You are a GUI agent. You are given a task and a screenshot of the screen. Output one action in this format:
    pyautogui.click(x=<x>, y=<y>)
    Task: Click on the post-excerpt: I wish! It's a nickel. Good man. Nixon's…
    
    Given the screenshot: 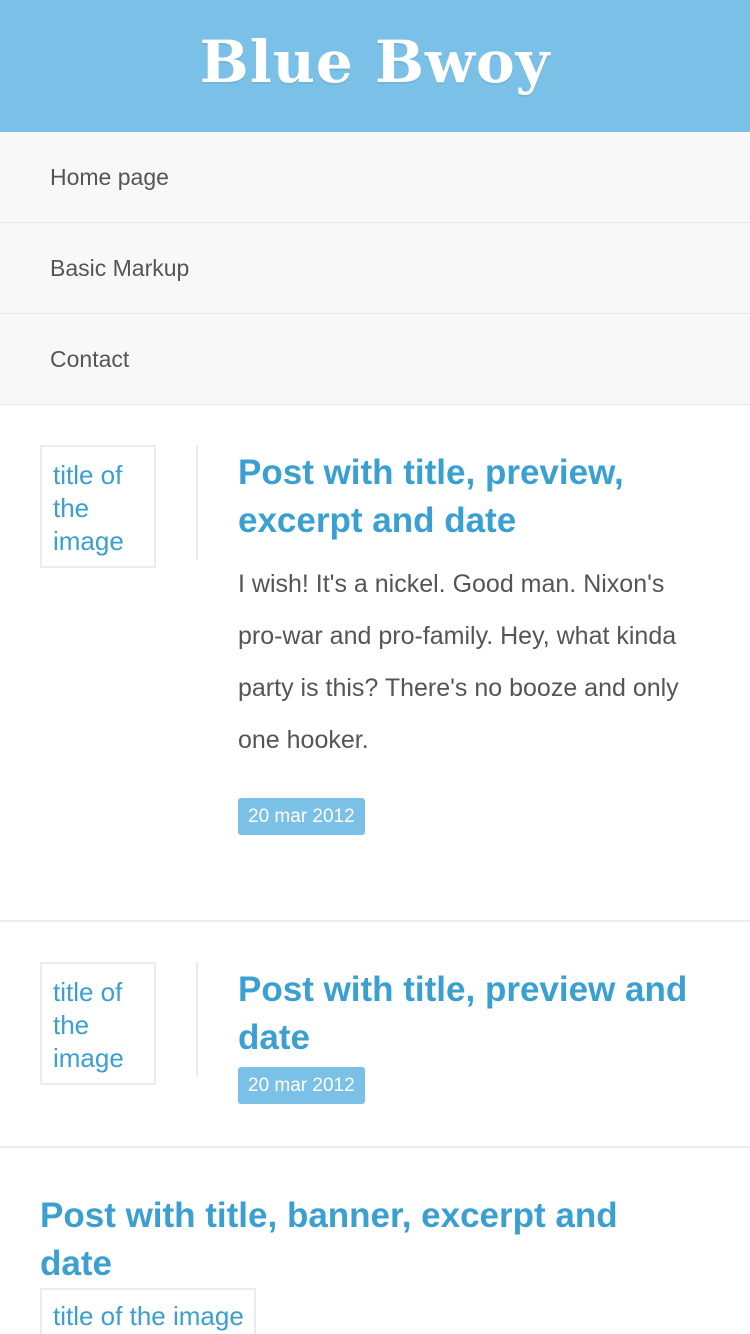 What is the action you would take?
    pyautogui.click(x=458, y=662)
    